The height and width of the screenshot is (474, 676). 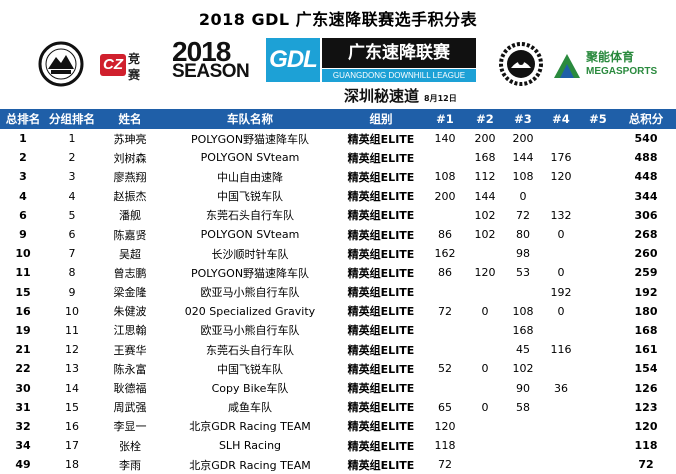 What do you see at coordinates (130, 273) in the screenshot?
I see `cell-name: 曾志鹏` at bounding box center [130, 273].